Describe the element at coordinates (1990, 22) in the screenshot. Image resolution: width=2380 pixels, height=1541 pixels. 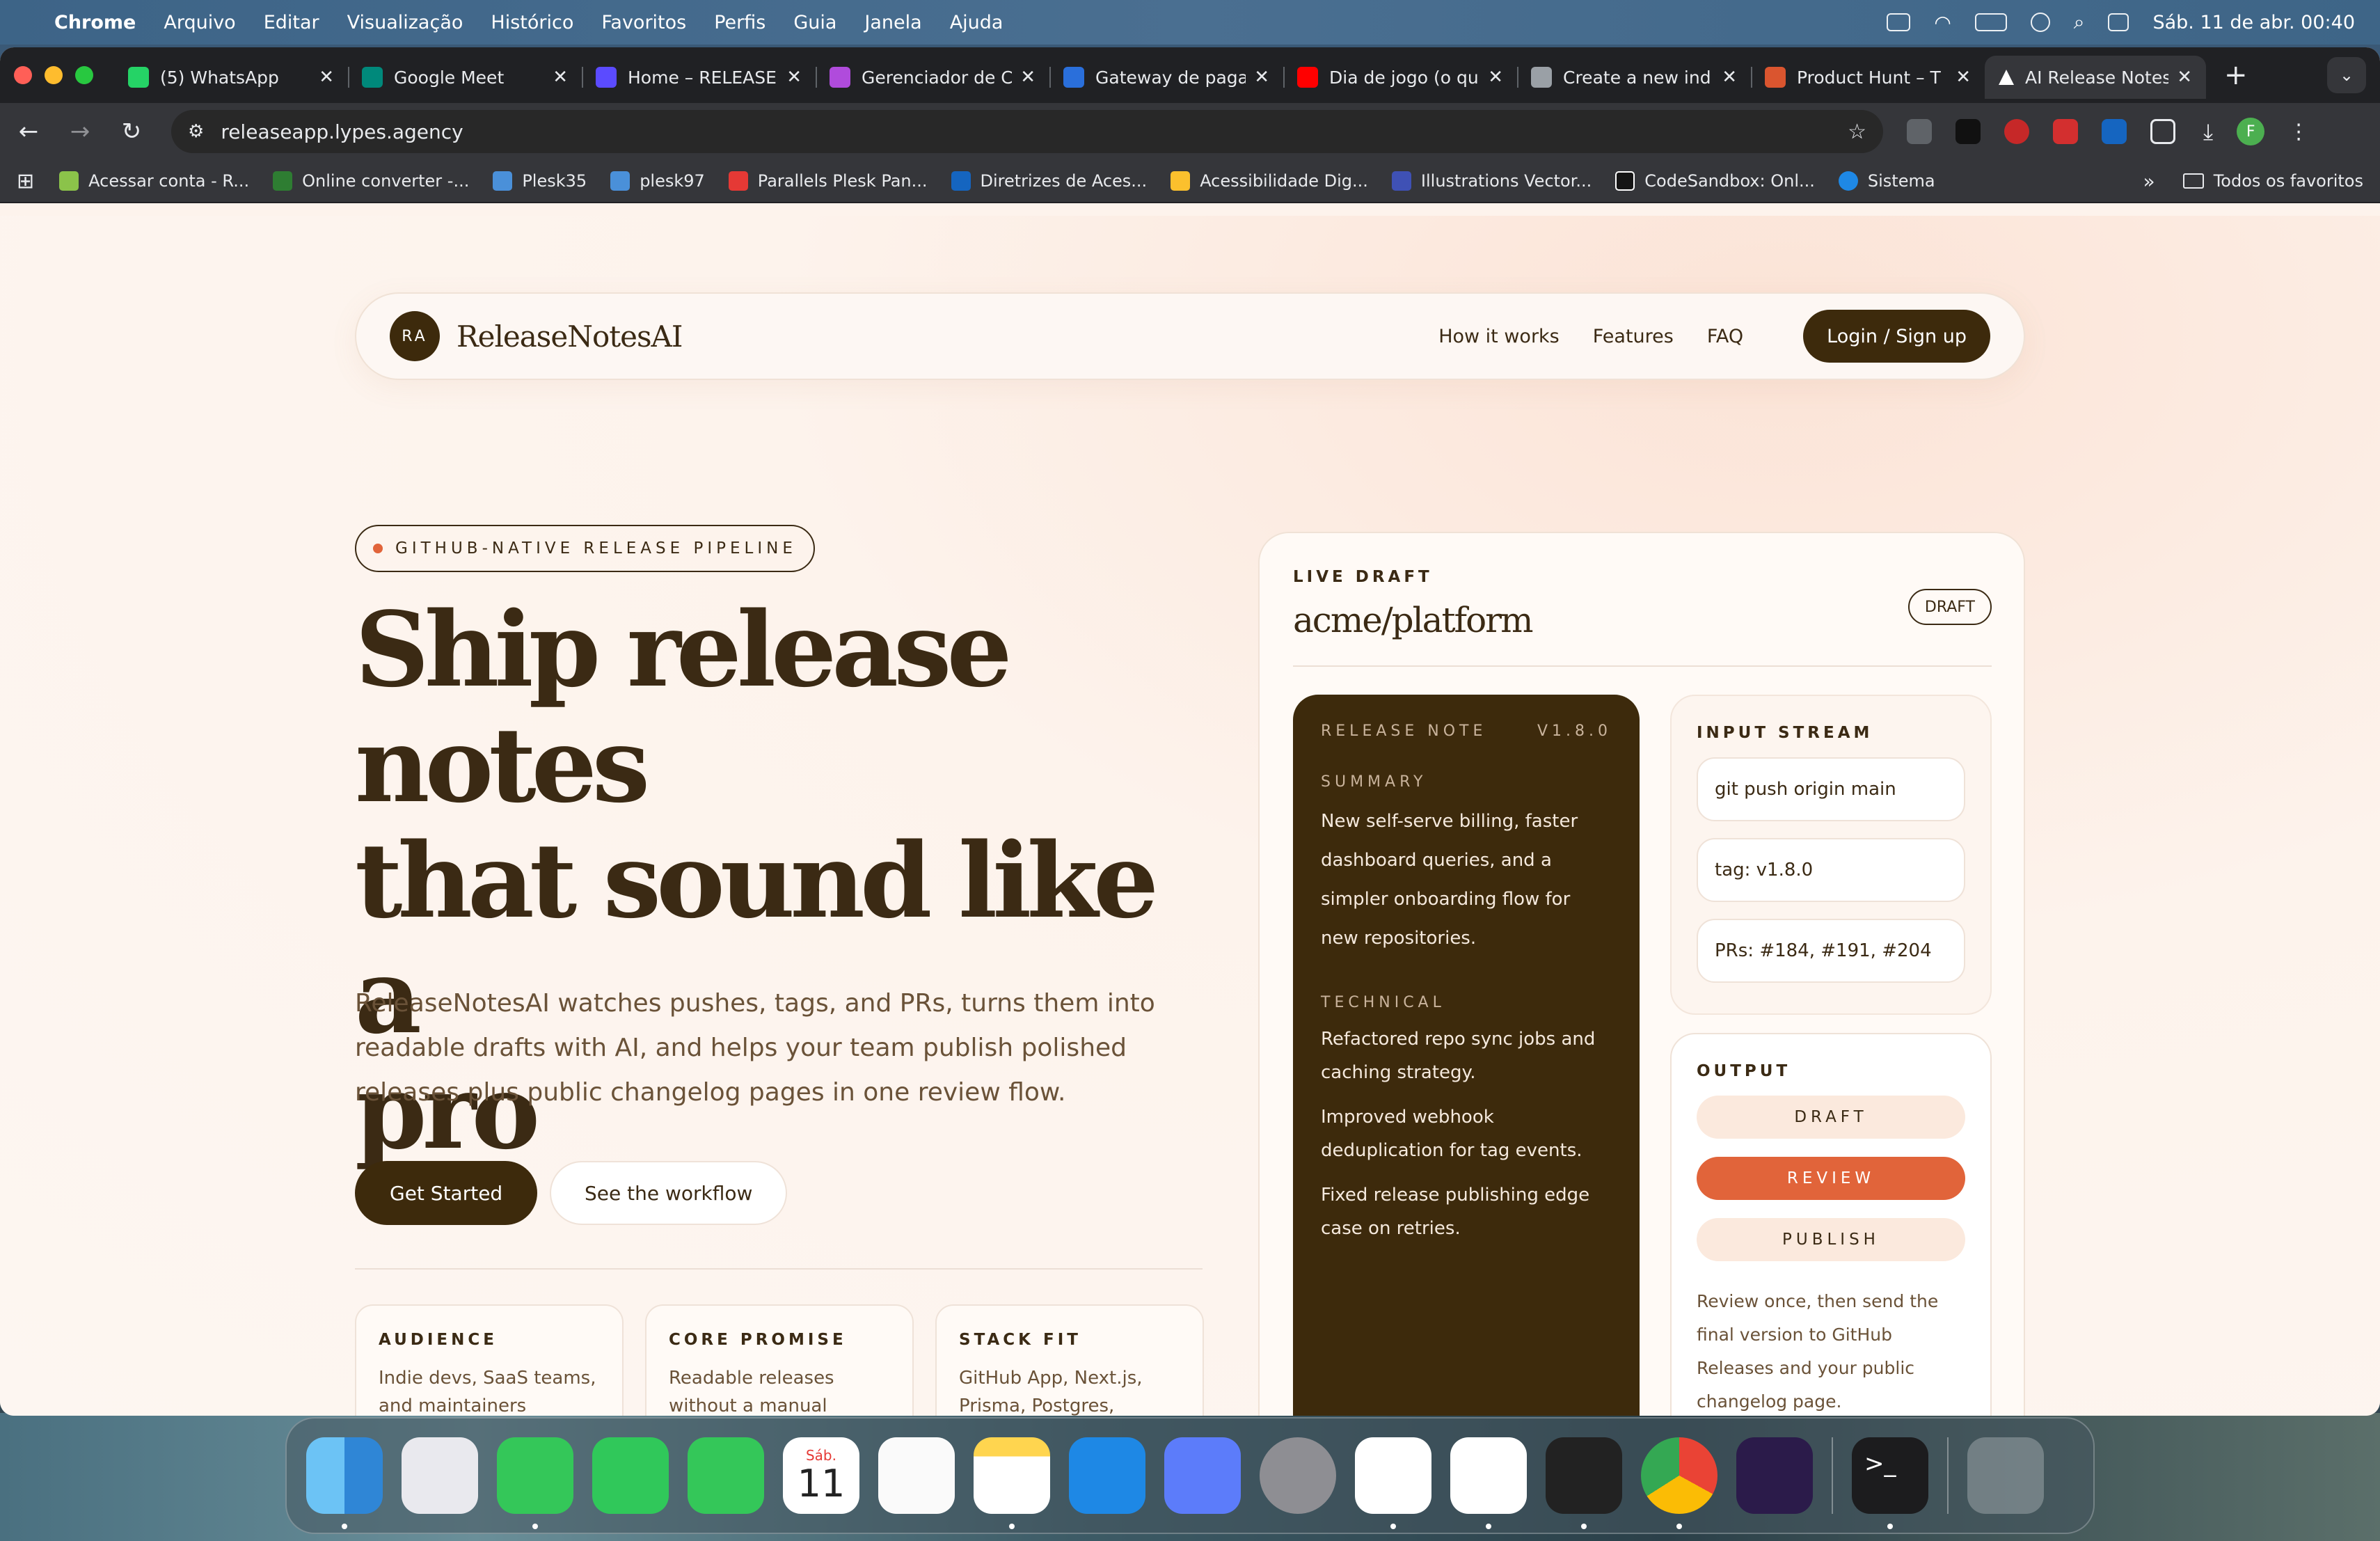
I see `battery-icon` at that location.